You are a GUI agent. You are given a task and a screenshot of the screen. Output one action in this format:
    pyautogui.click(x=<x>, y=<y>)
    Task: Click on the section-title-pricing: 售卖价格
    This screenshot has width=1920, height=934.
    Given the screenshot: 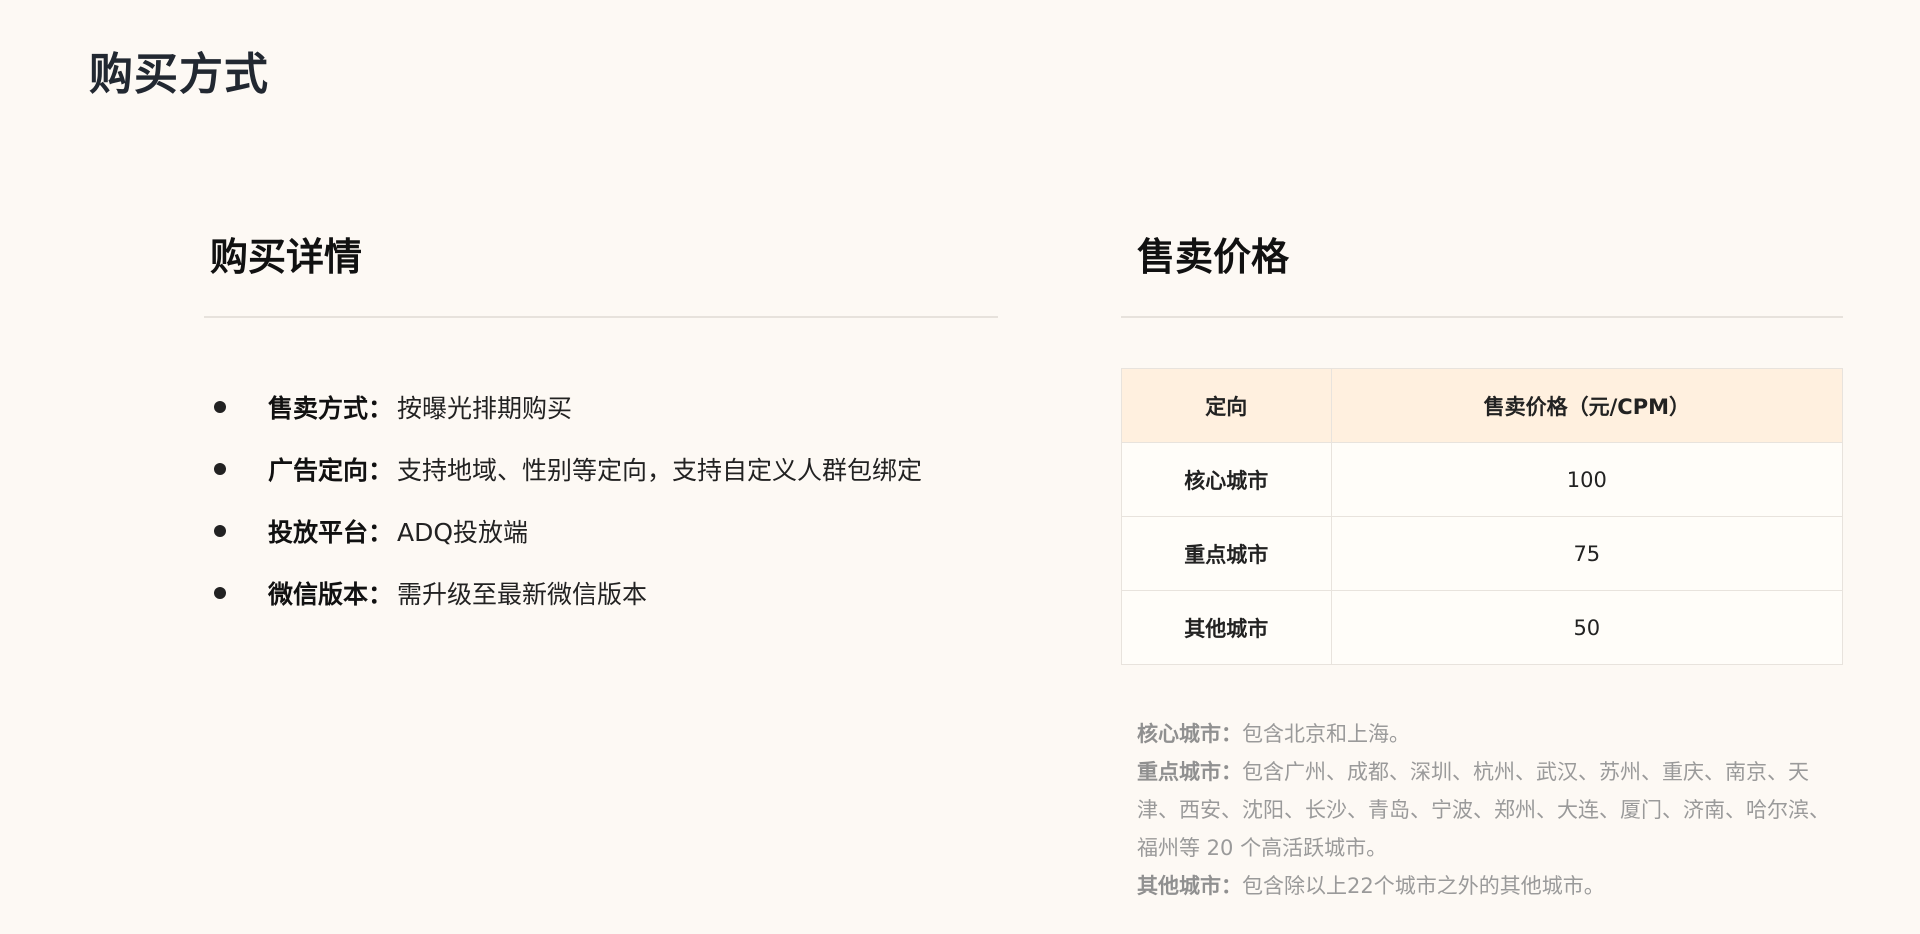 What is the action you would take?
    pyautogui.click(x=1213, y=257)
    